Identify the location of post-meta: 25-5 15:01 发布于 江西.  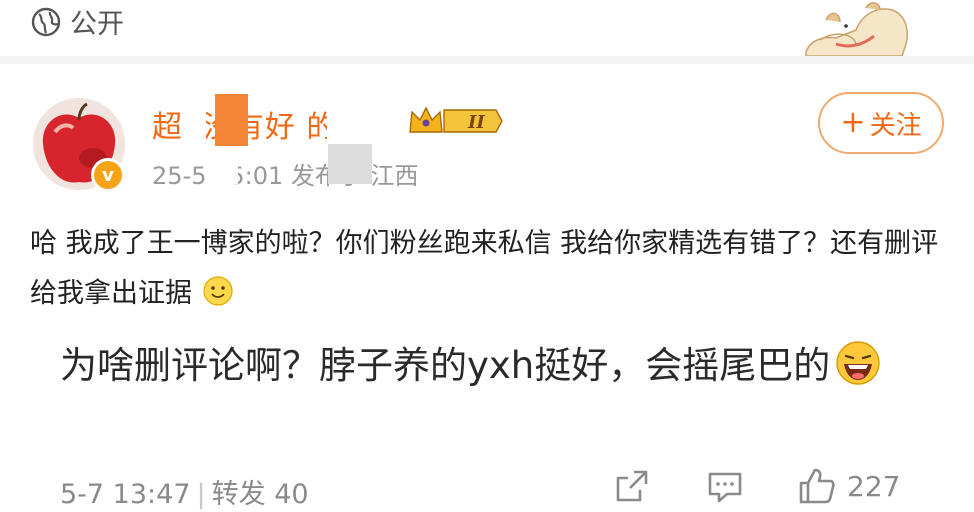
(285, 176).